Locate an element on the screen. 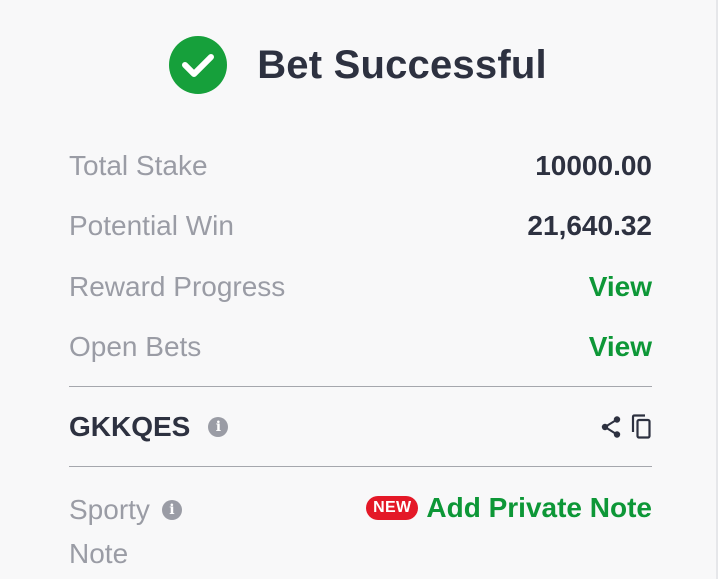 This screenshot has height=579, width=720. total-stake-row: Total Stake 10000.00 is located at coordinates (360, 166).